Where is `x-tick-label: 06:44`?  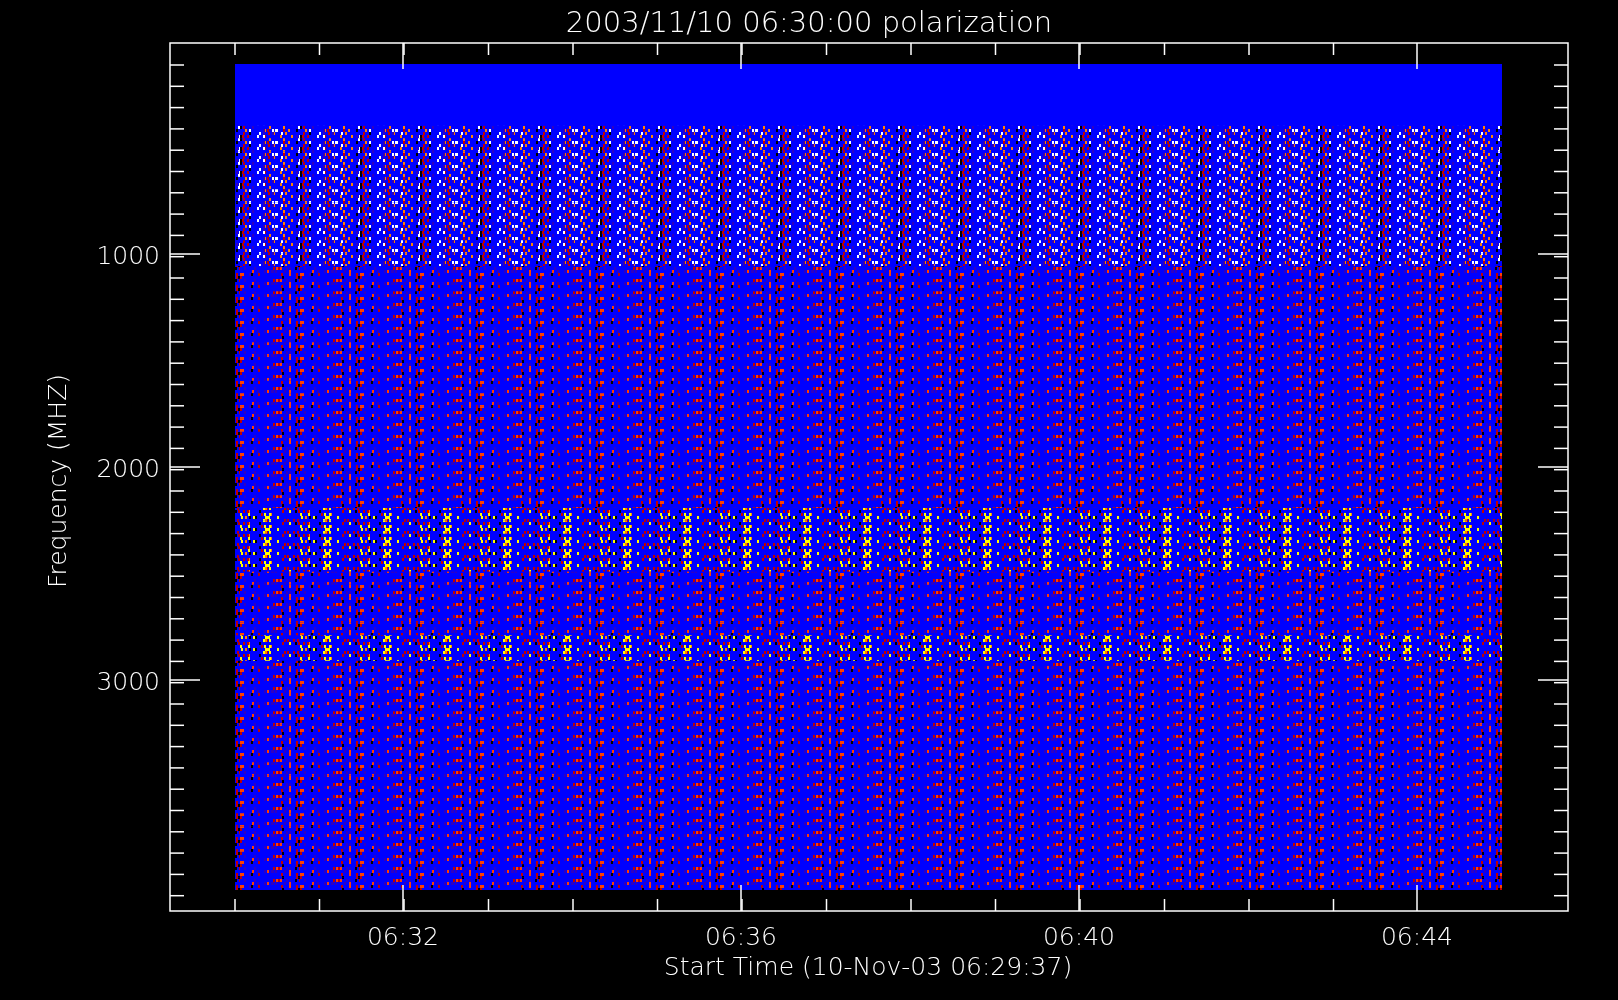 x-tick-label: 06:44 is located at coordinates (1417, 936).